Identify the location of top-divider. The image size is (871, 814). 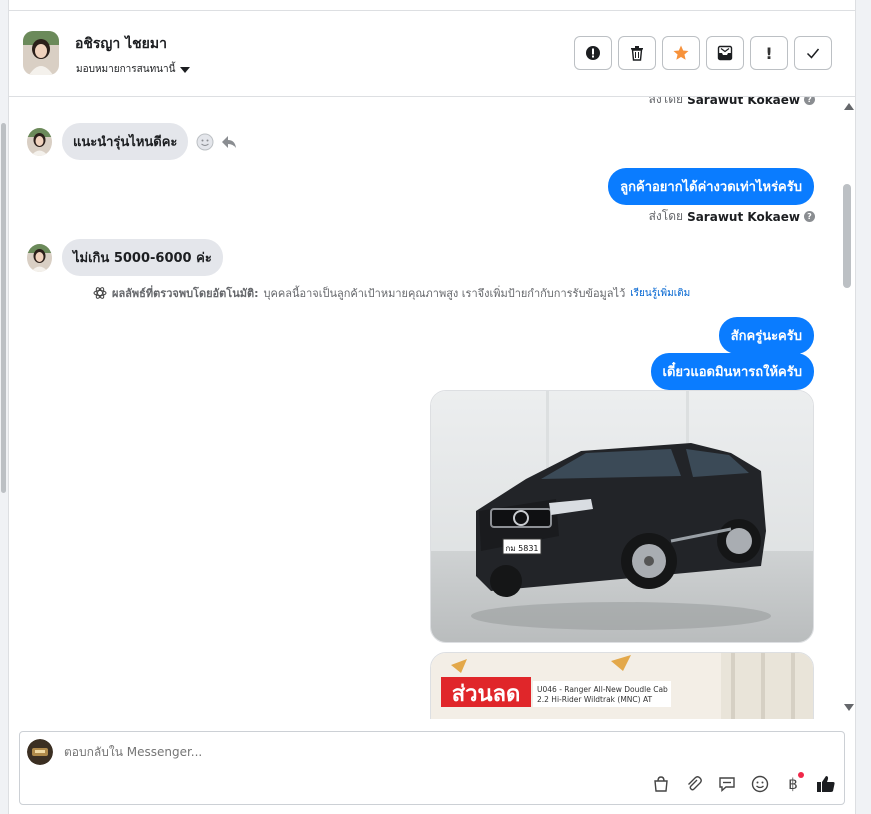
(432, 5).